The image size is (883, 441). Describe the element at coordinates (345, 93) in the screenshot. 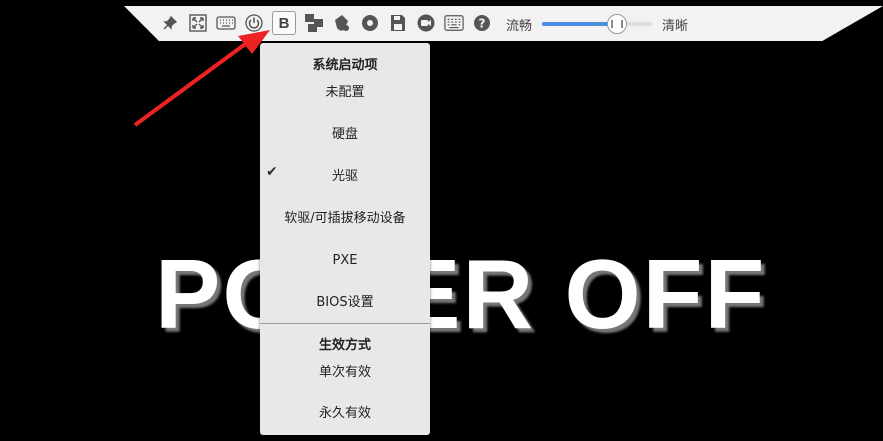

I see `menu-item-not-configured: 未配置` at that location.